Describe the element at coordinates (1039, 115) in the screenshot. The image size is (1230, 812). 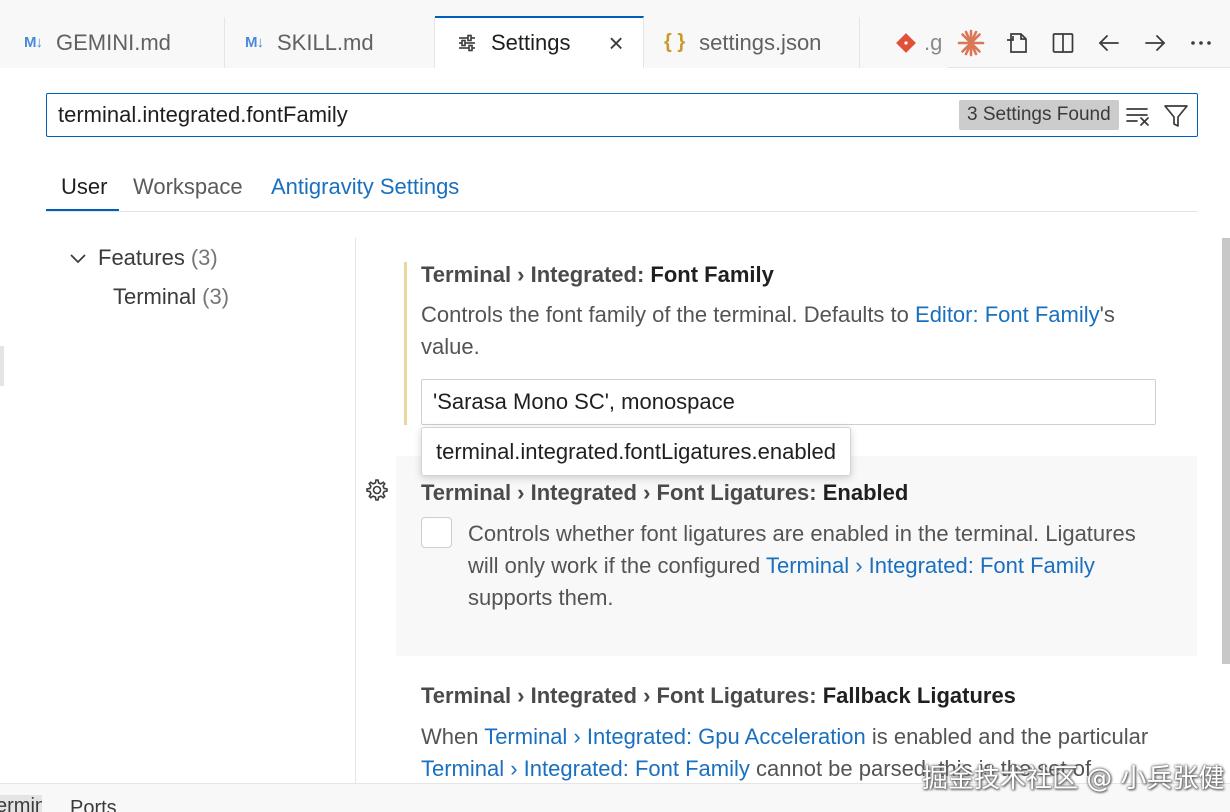
I see `settings-count-badge: 3 Settings Found` at that location.